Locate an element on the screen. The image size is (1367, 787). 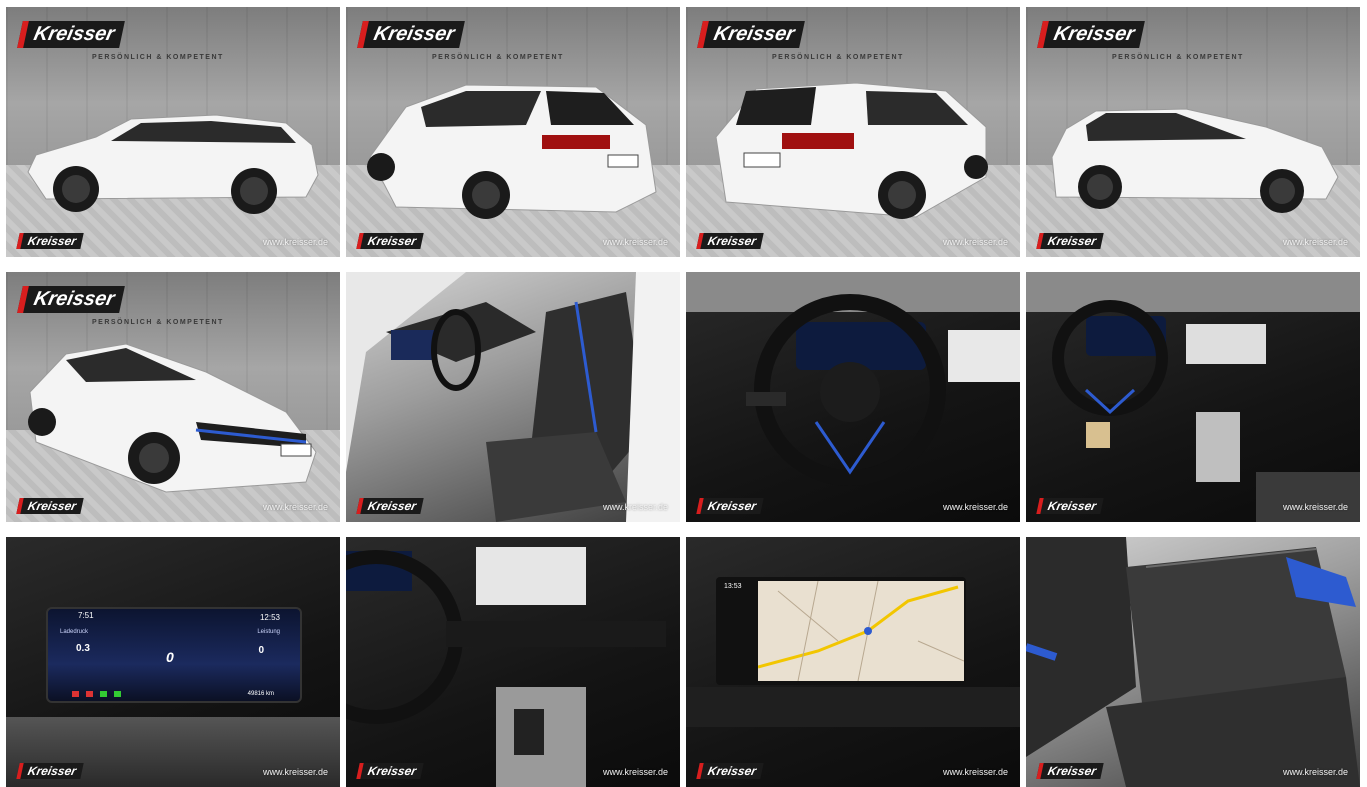
gallery-photo-center-console: Kreisser www.kreisser.de is located at coordinates (513, 662).